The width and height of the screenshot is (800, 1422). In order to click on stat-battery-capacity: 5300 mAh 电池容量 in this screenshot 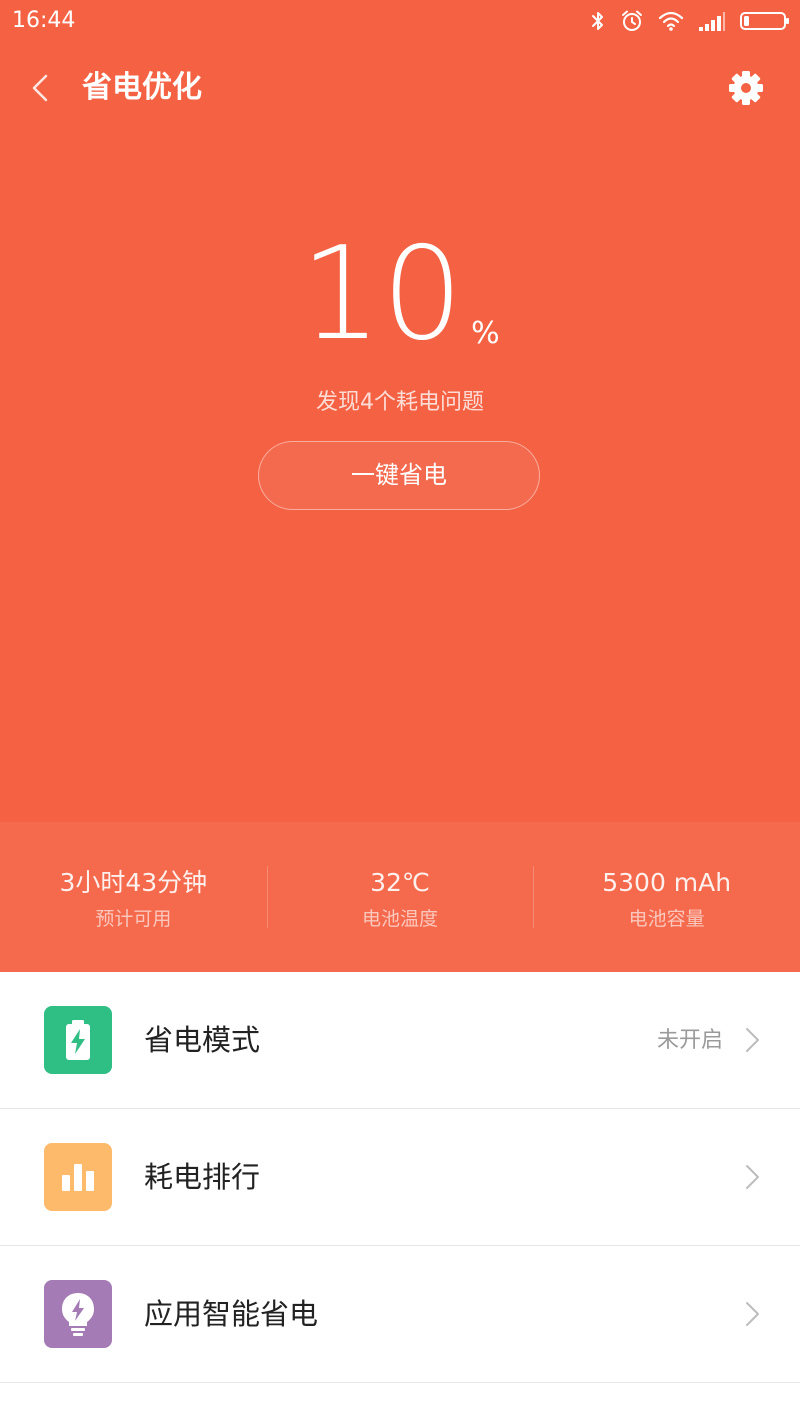, I will do `click(666, 897)`.